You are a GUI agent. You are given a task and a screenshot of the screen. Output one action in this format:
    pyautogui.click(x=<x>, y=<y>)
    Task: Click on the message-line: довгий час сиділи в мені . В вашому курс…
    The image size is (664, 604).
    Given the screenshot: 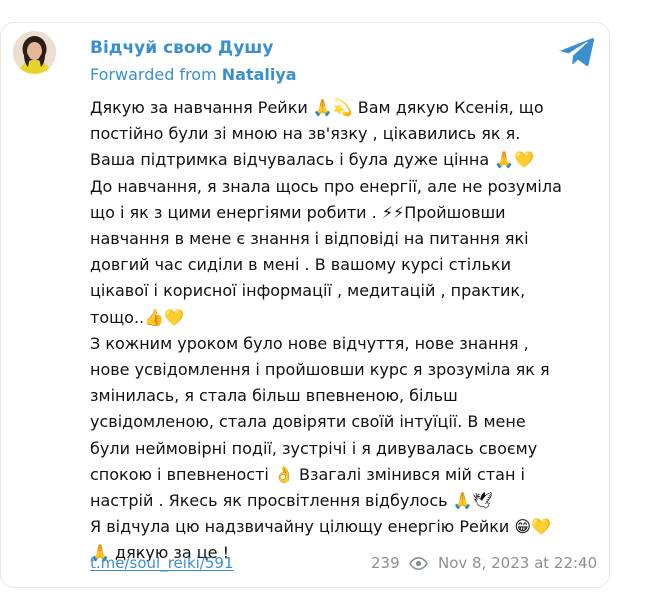 What is the action you would take?
    pyautogui.click(x=300, y=265)
    